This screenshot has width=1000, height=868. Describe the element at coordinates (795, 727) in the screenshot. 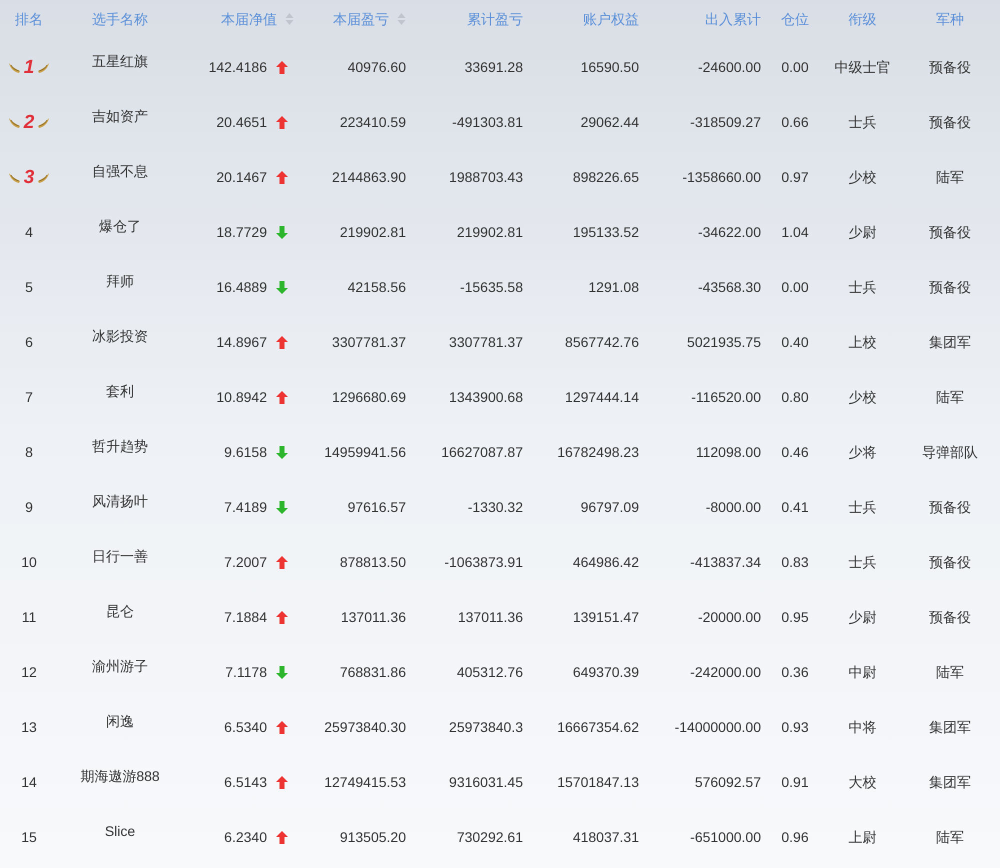

I see `table-cell-text: 0.93` at that location.